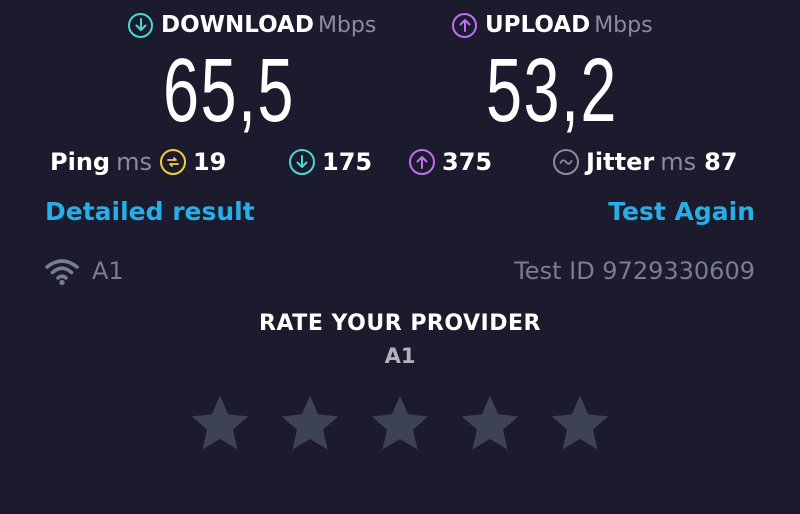 This screenshot has width=800, height=514. Describe the element at coordinates (172, 162) in the screenshot. I see `ping-circle-icon` at that location.